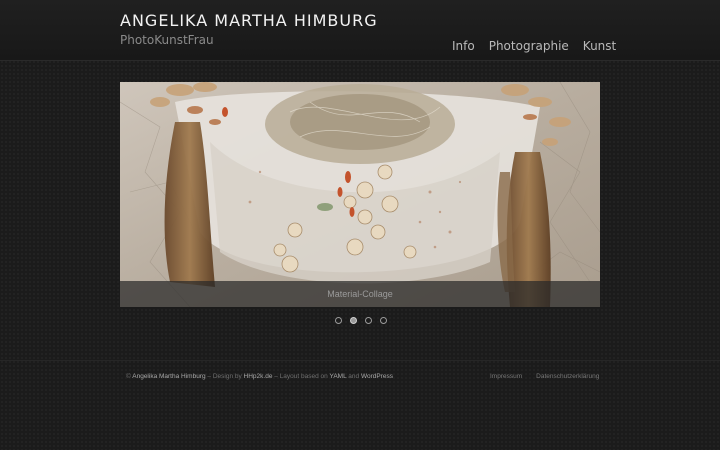  I want to click on slider-pagination, so click(361, 320).